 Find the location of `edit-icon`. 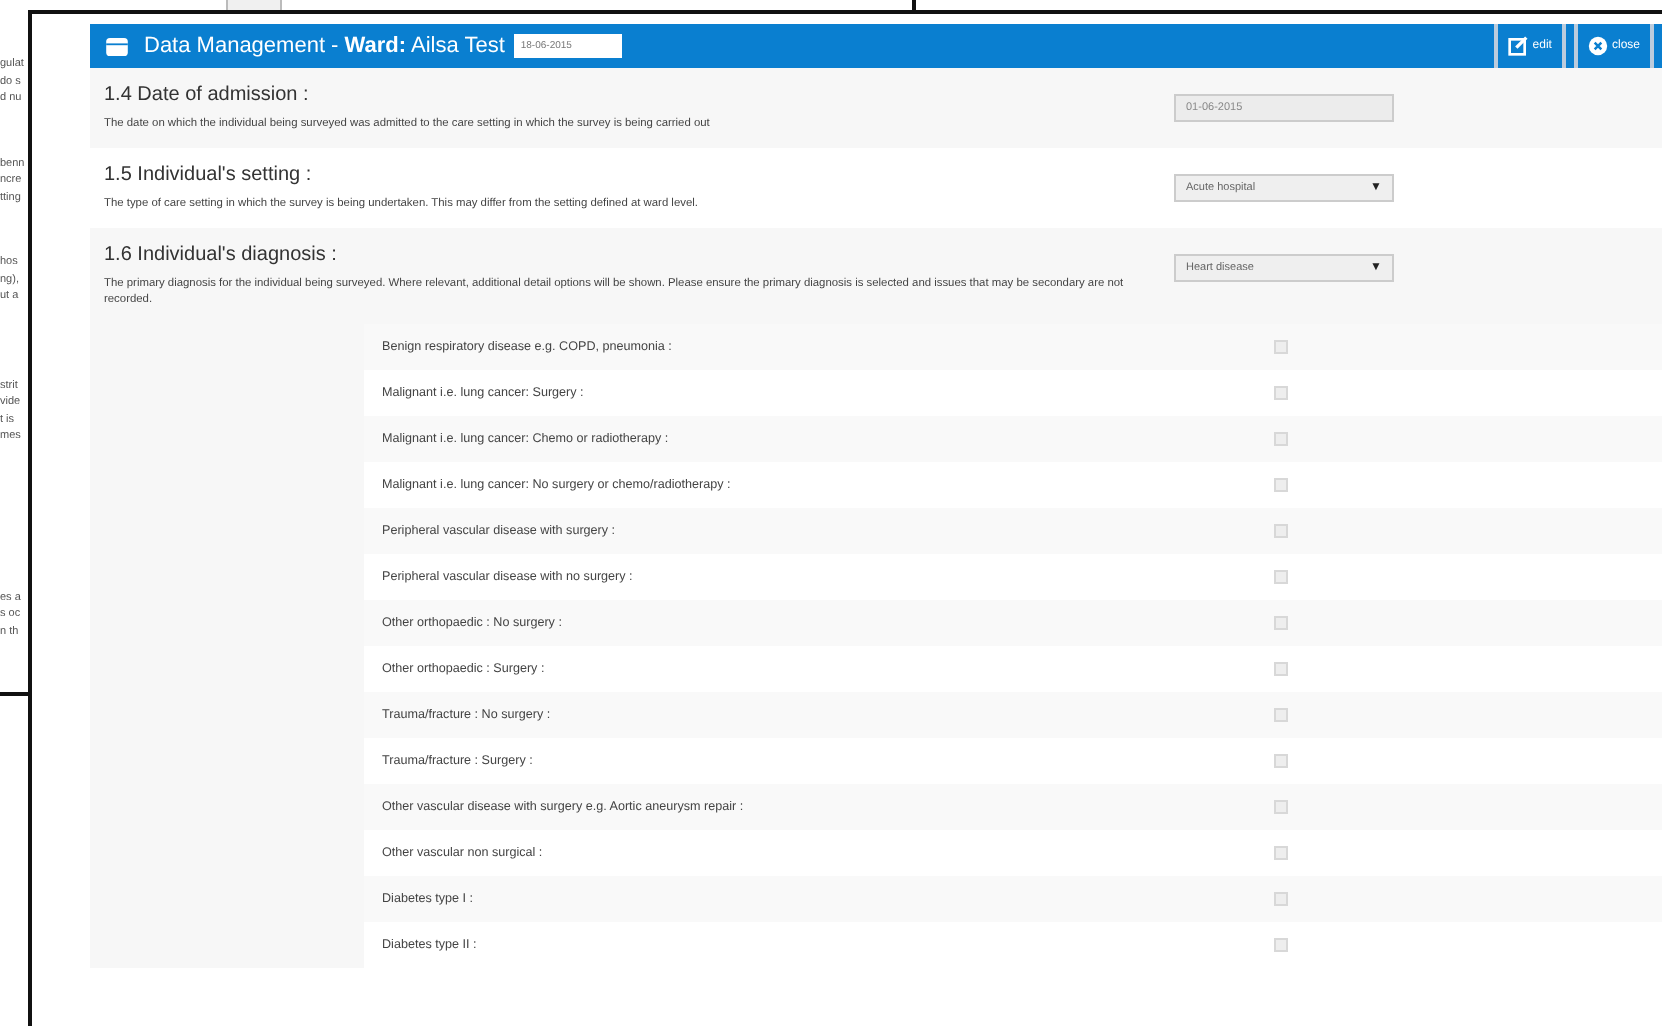

edit-icon is located at coordinates (1518, 46).